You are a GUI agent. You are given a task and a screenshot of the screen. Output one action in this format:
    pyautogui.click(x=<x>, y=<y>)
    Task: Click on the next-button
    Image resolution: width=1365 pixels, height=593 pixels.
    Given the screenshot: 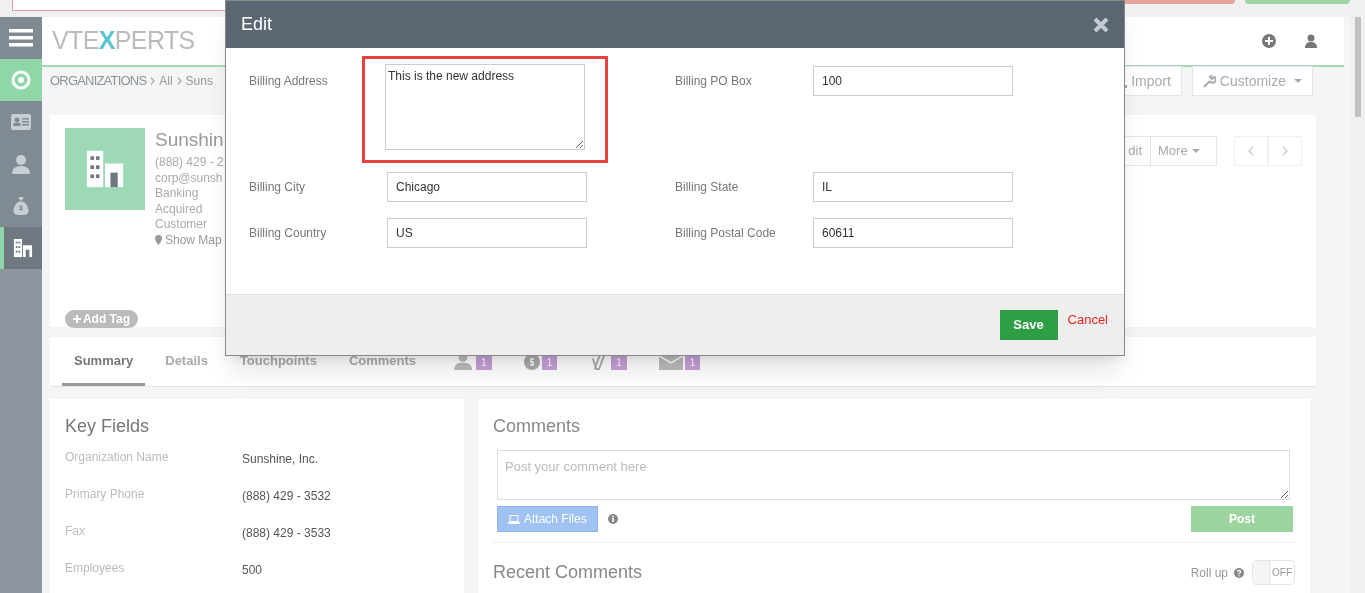 What is the action you would take?
    pyautogui.click(x=1285, y=151)
    